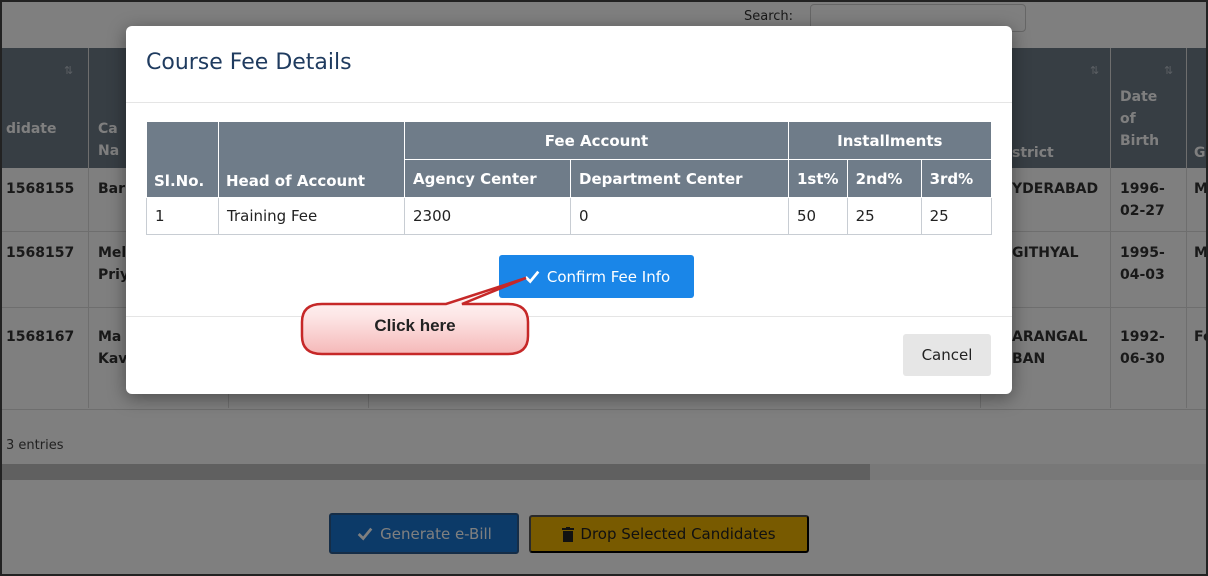 Image resolution: width=1208 pixels, height=576 pixels. I want to click on modal-header-divider, so click(569, 102).